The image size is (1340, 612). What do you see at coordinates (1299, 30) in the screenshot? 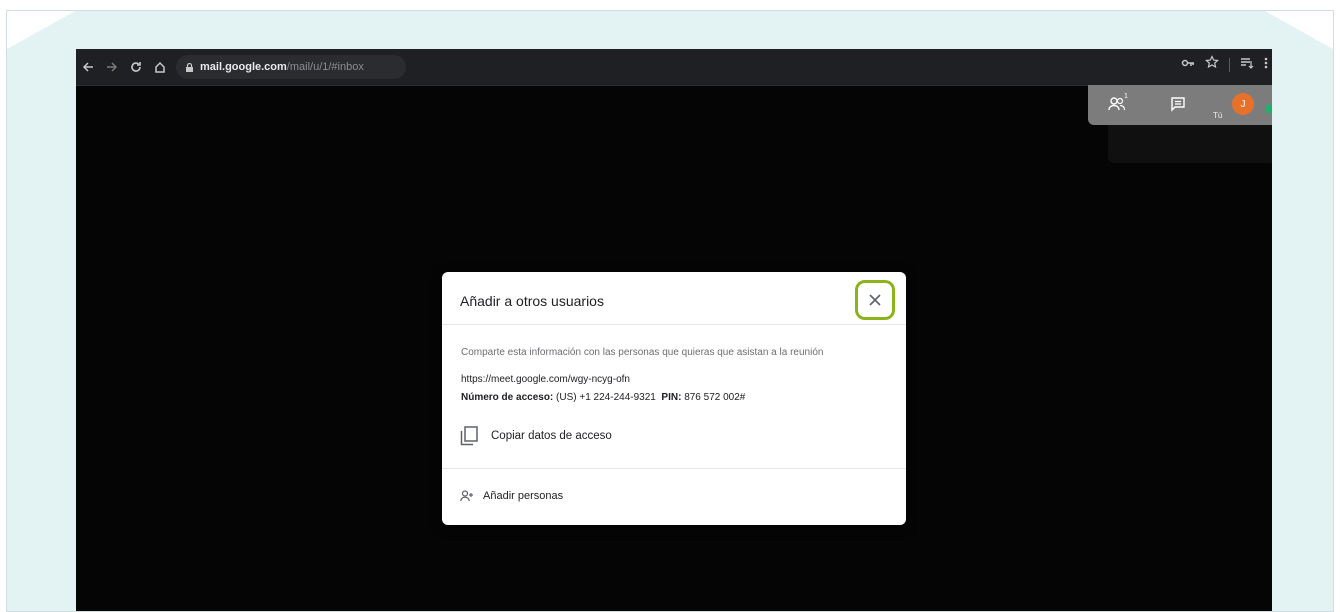
I see `frame-corner-right` at bounding box center [1299, 30].